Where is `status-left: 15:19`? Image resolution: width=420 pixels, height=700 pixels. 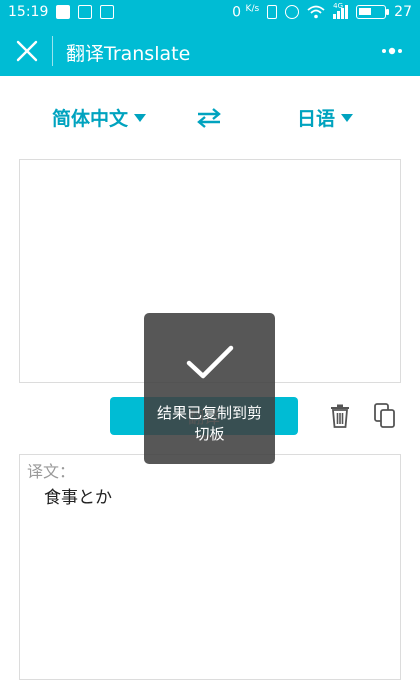
status-left: 15:19 is located at coordinates (61, 12).